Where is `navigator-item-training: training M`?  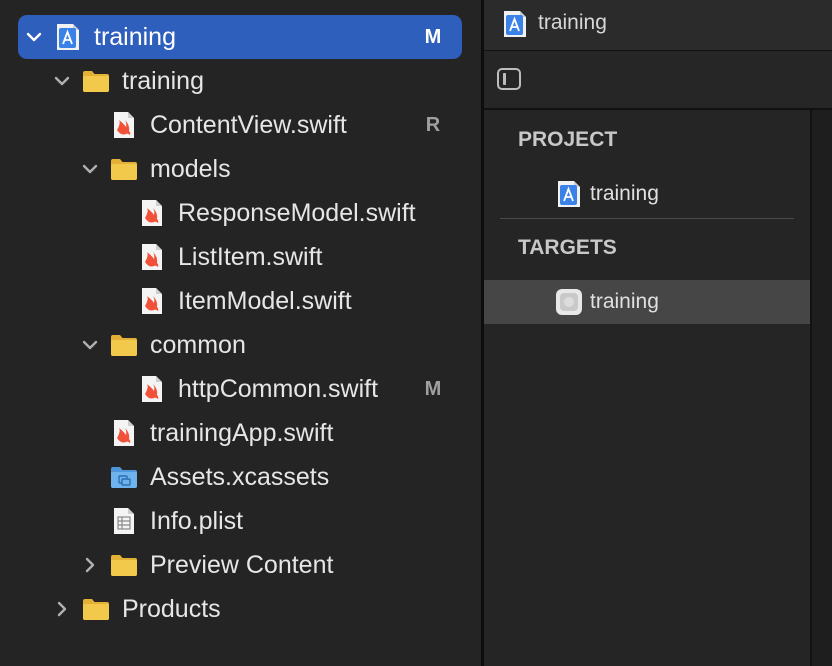 navigator-item-training: training M is located at coordinates (240, 37).